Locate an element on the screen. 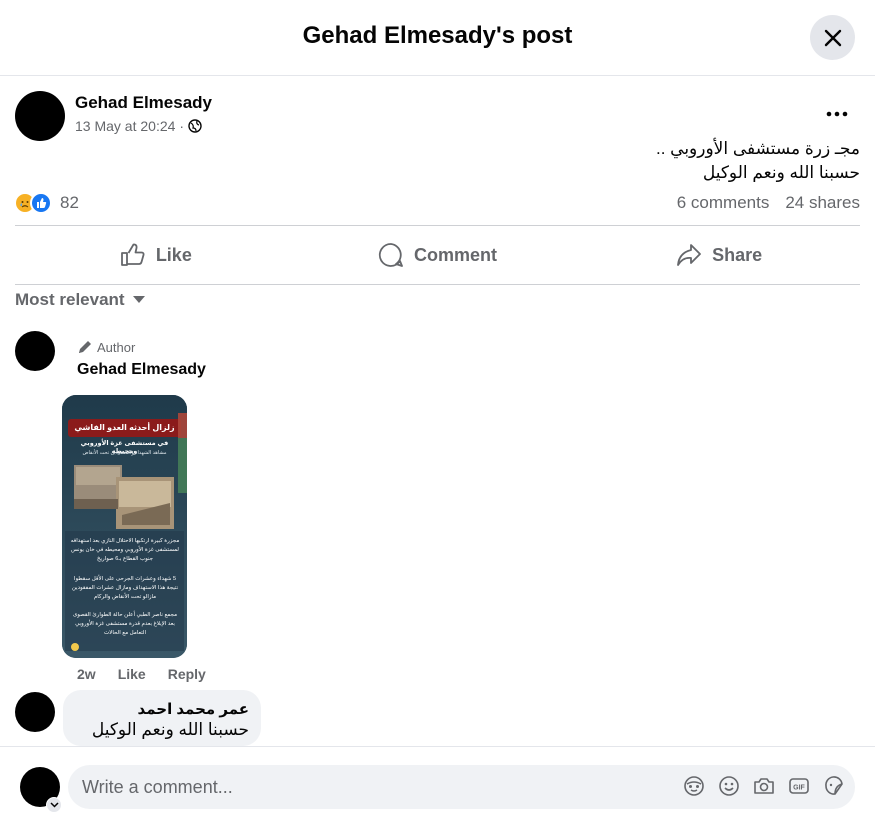 The image size is (875, 832). composer-tools: GIF is located at coordinates (764, 786).